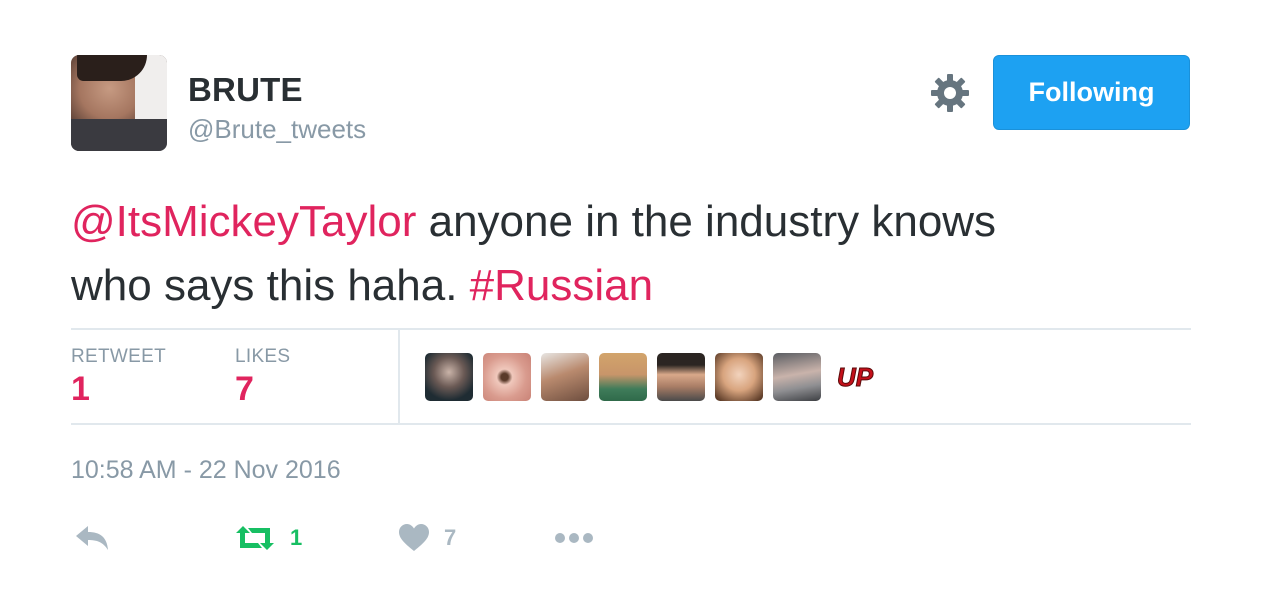 Image resolution: width=1264 pixels, height=602 pixels. I want to click on hashtag-link: #Russian, so click(561, 285).